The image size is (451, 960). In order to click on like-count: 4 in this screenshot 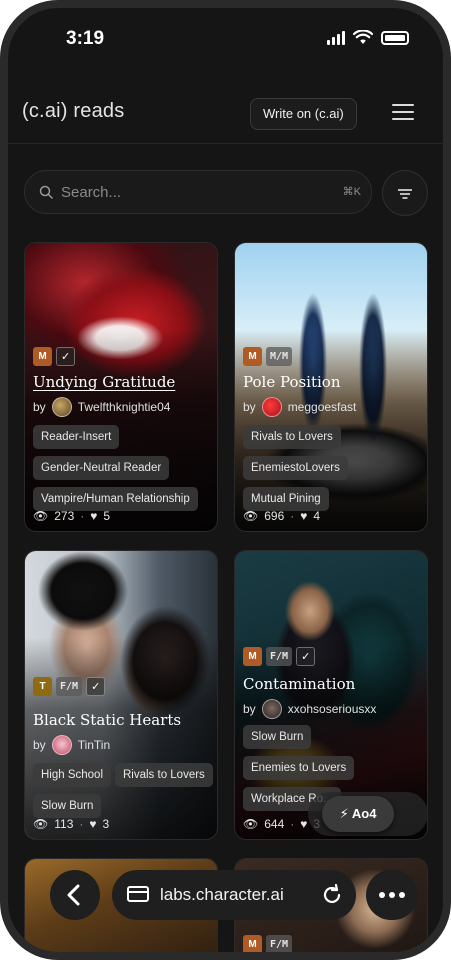, I will do `click(317, 516)`.